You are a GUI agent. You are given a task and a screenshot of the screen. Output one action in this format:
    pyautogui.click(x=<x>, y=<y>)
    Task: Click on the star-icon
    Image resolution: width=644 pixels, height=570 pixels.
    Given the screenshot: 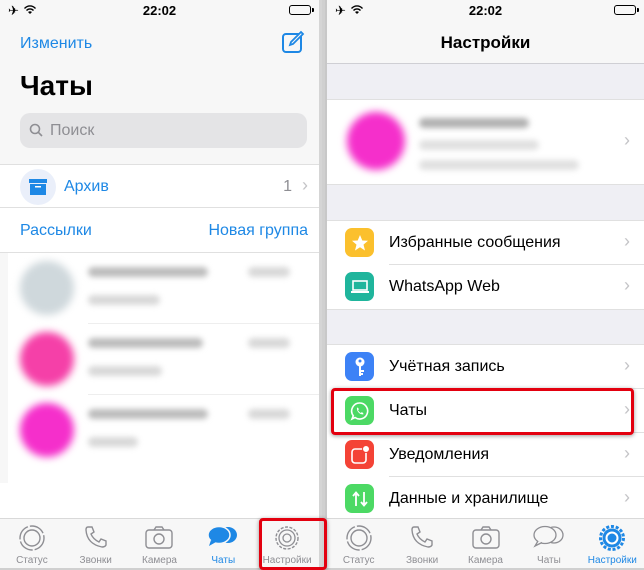 What is the action you would take?
    pyautogui.click(x=359, y=242)
    